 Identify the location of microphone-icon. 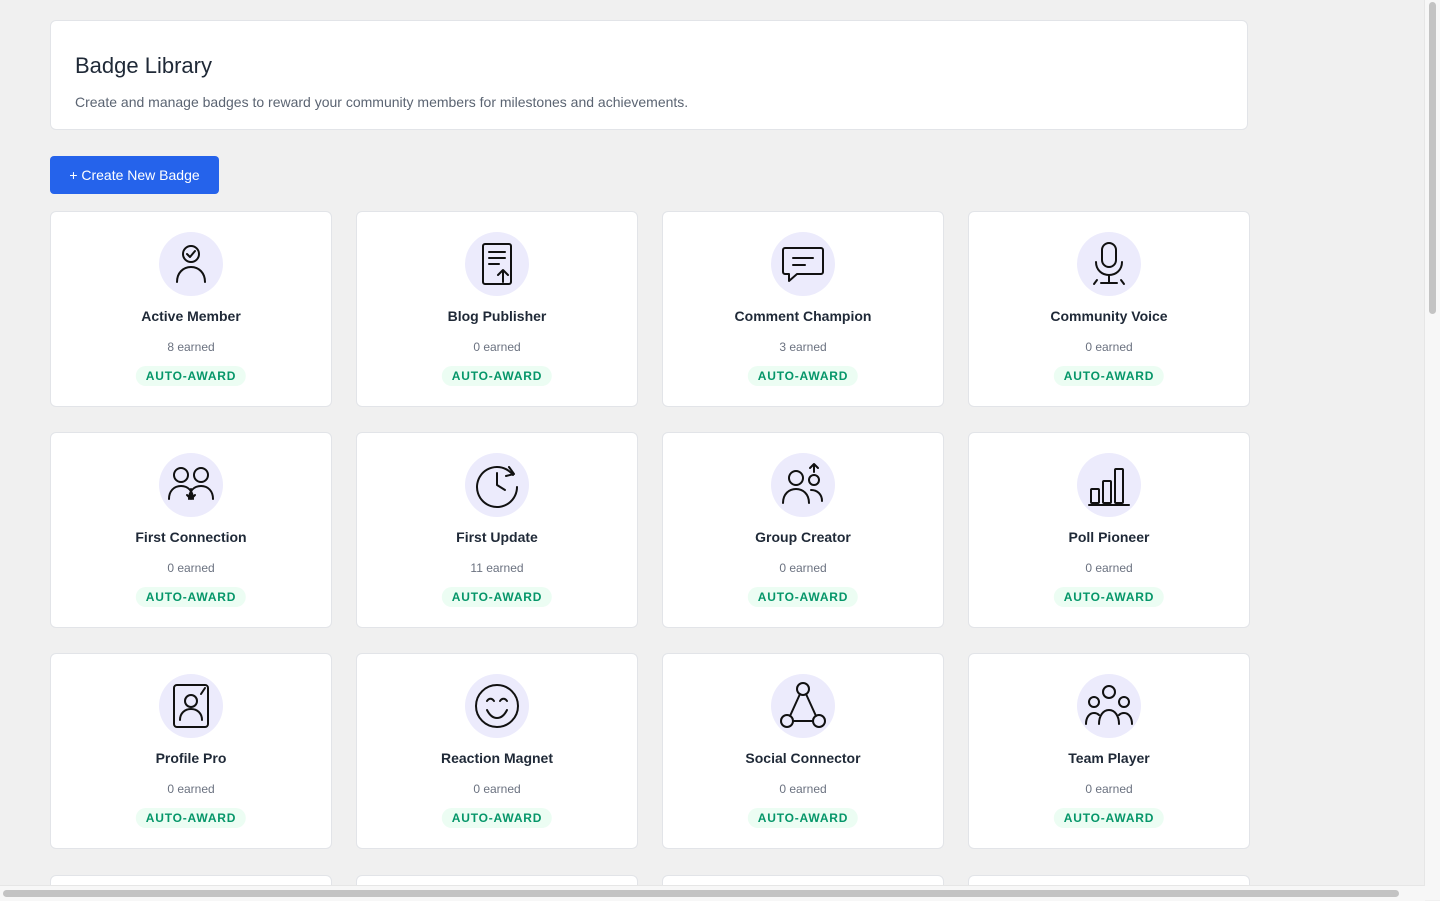
(1109, 264).